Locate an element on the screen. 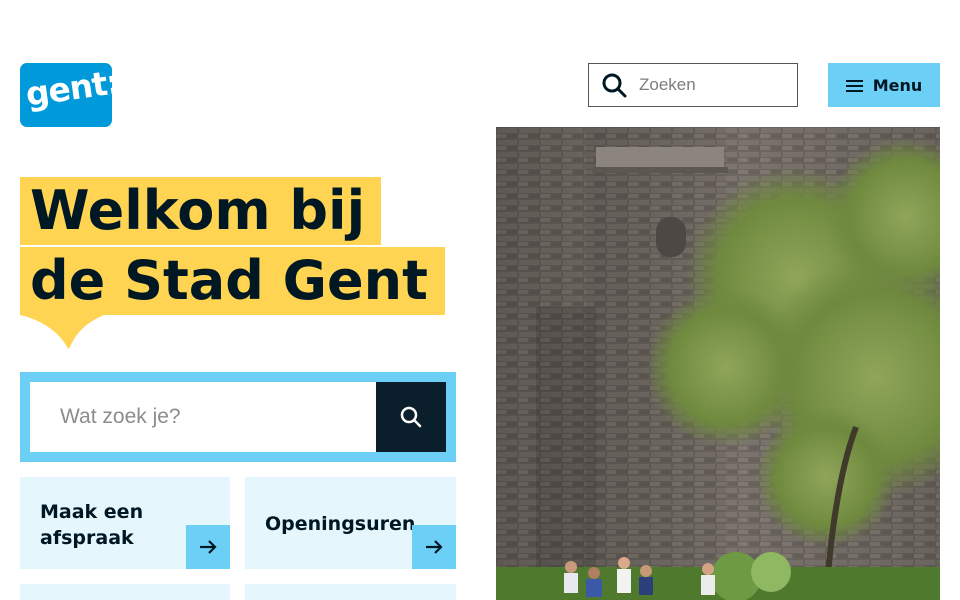 This screenshot has width=960, height=600. logo-text: gent: is located at coordinates (72, 88).